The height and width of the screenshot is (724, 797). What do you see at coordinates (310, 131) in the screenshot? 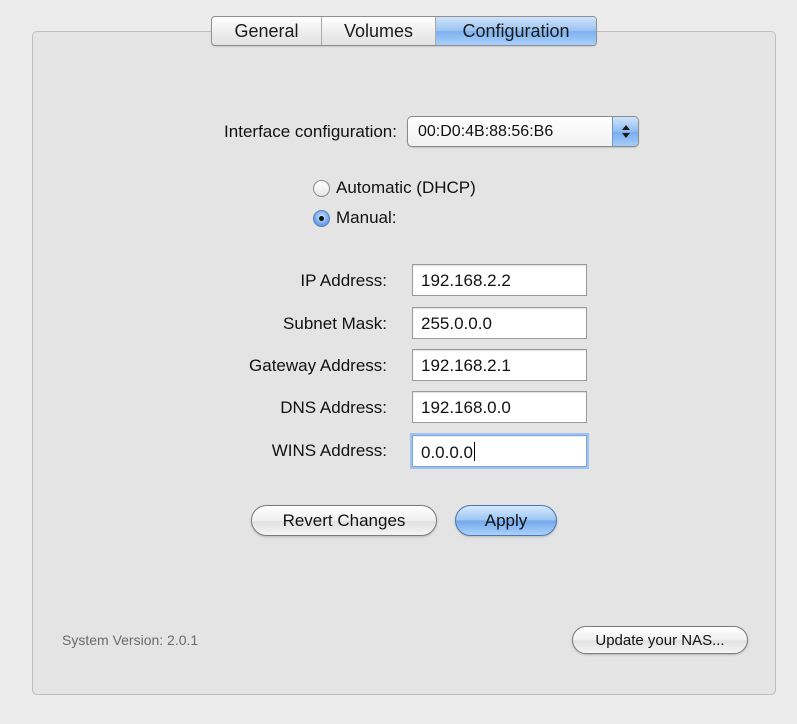
I see `interface-configuration-label: Interface configuration:` at bounding box center [310, 131].